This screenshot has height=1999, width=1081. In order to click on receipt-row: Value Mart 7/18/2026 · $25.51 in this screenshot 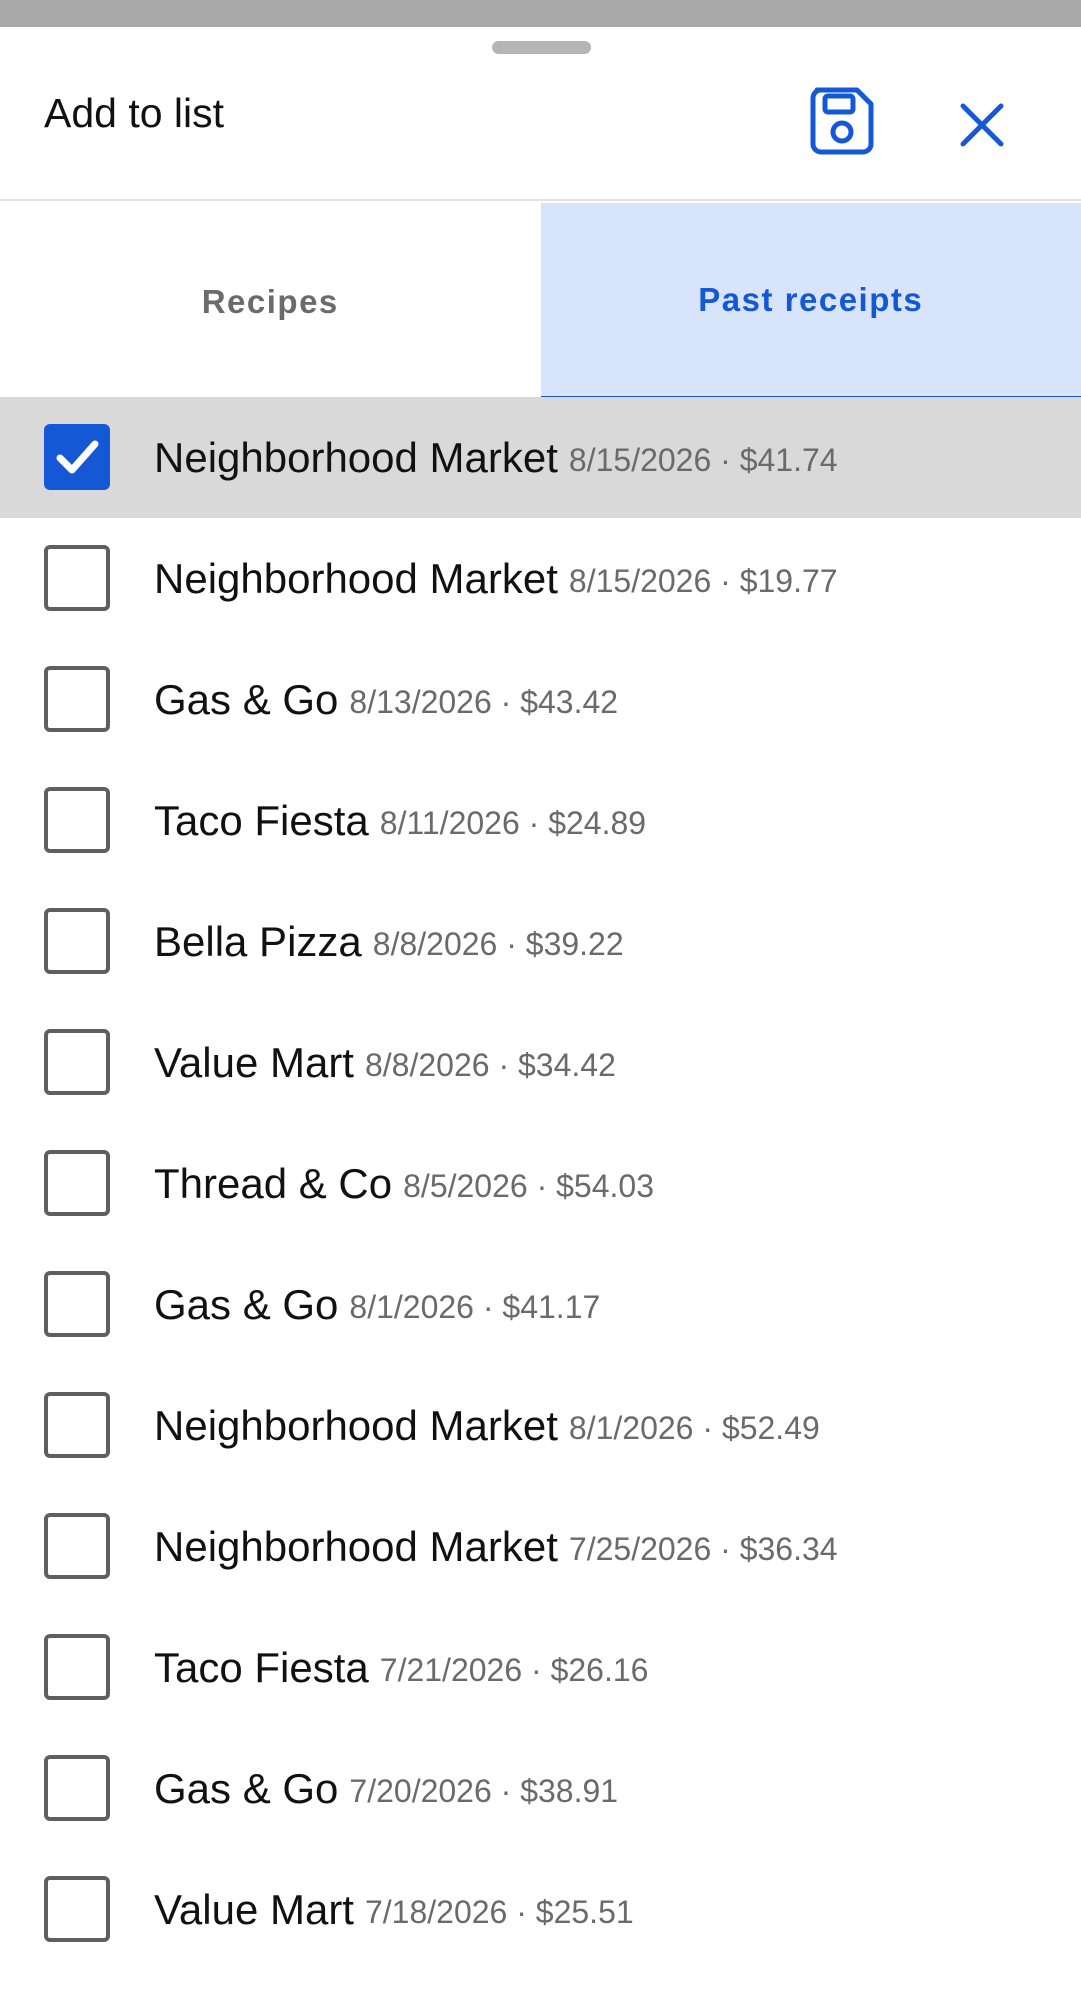, I will do `click(540, 1909)`.